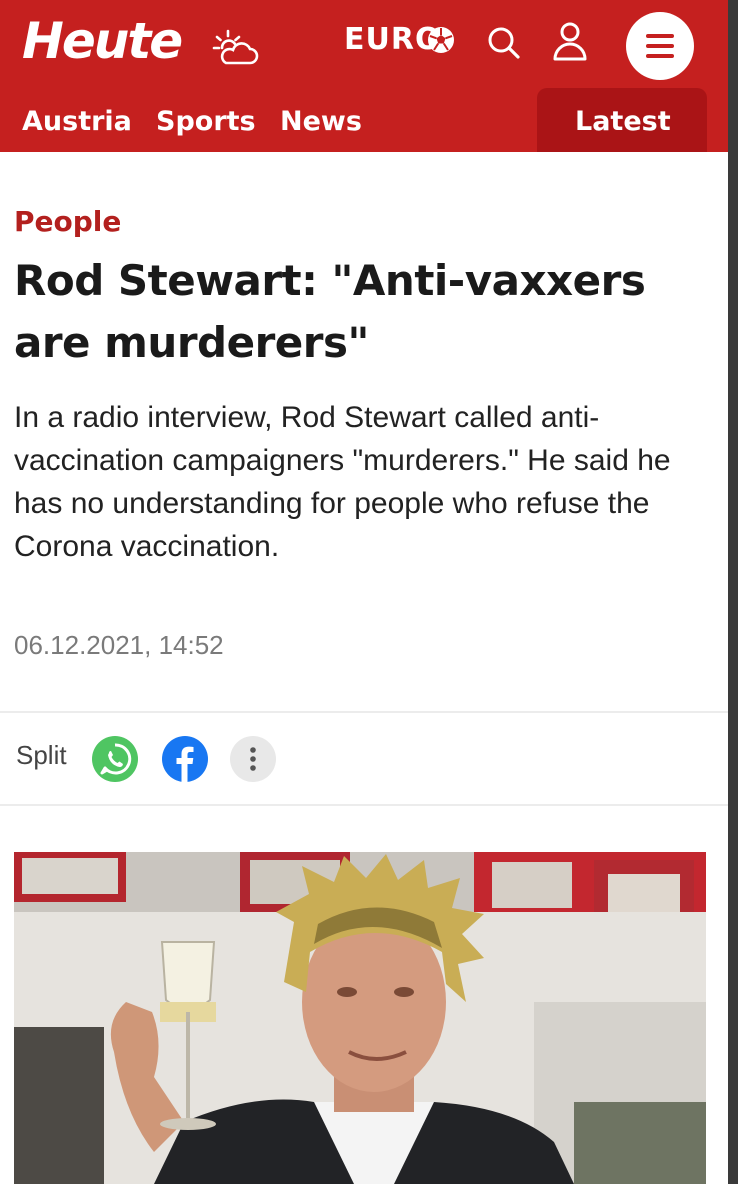  What do you see at coordinates (119, 645) in the screenshot?
I see `article-date: 06.12.2021, 14:52` at bounding box center [119, 645].